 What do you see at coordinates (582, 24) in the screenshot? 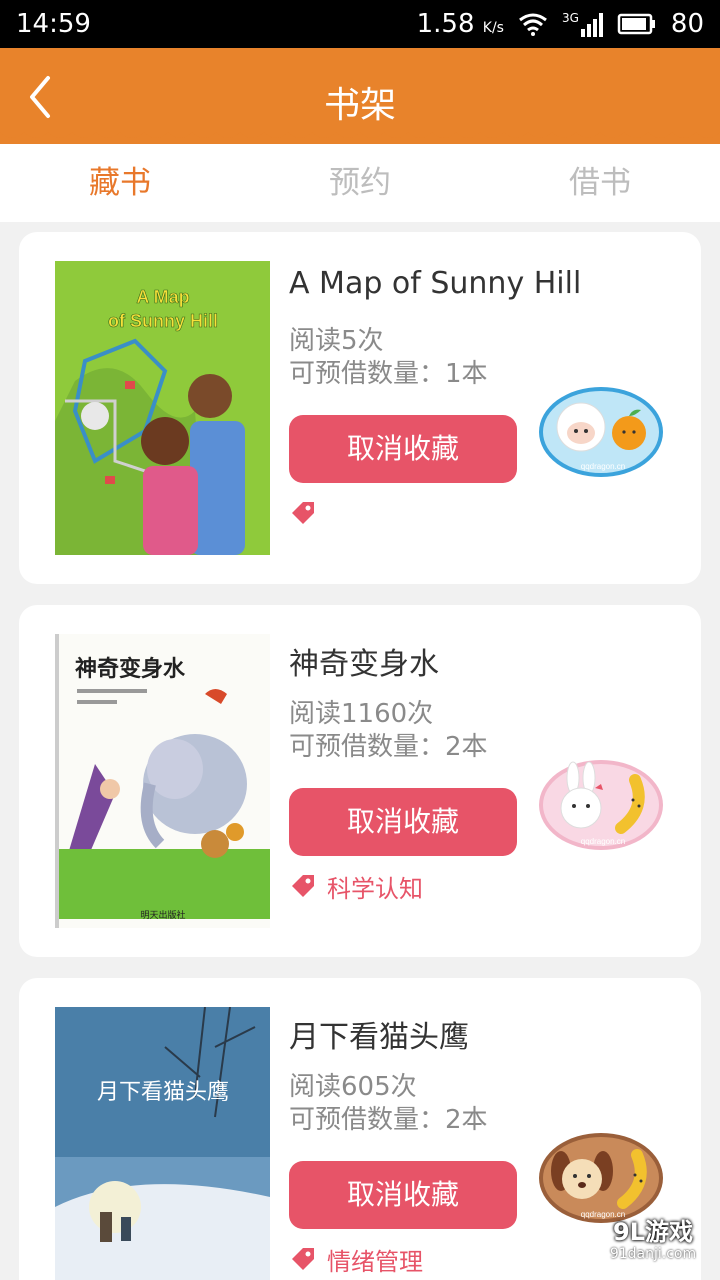
I see `signal-icon: 3G` at bounding box center [582, 24].